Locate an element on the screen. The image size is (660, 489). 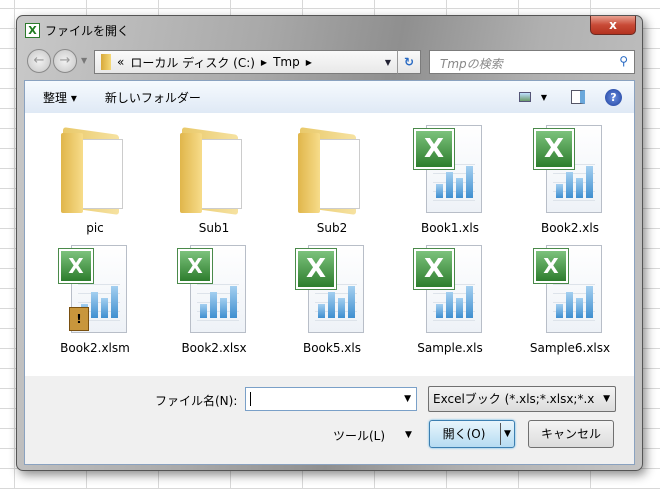
search-input: Tmpの検索 ⚲ is located at coordinates (532, 62).